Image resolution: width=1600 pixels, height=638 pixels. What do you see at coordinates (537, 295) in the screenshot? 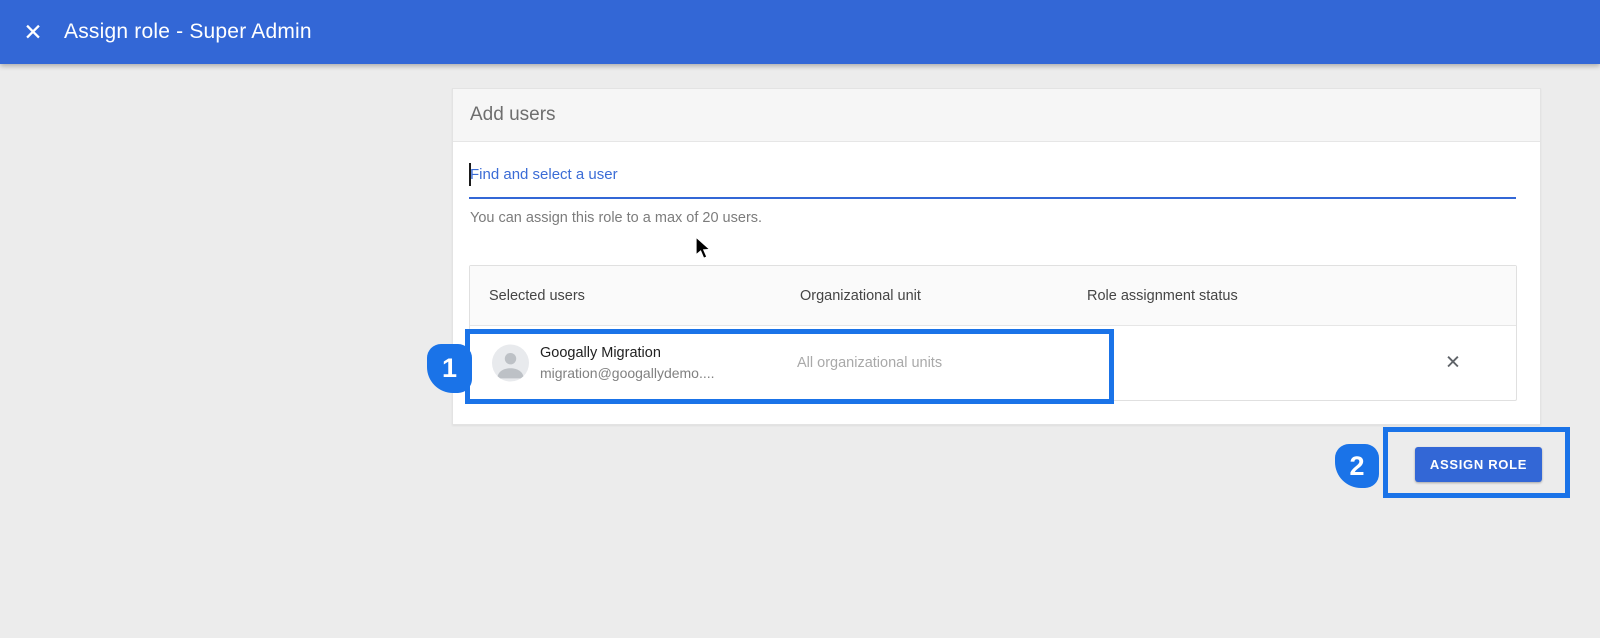
I see `column-selected-users: Selected users` at bounding box center [537, 295].